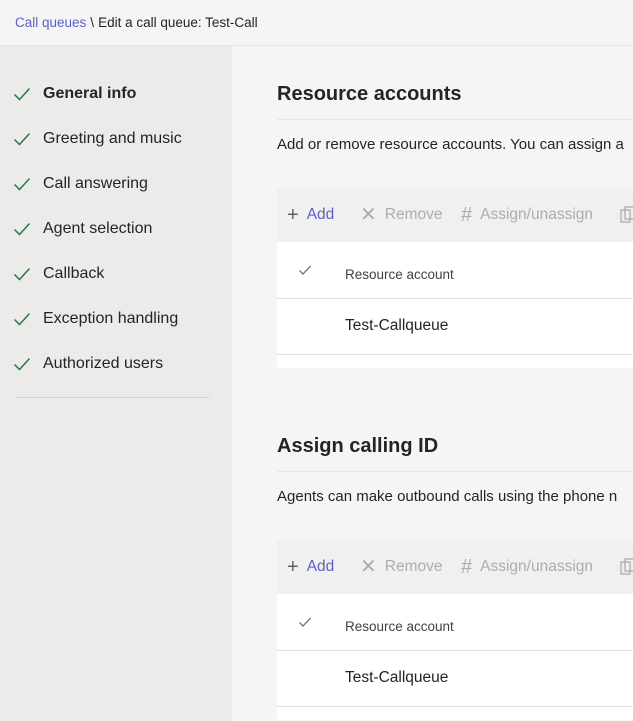 The height and width of the screenshot is (721, 633). I want to click on sidebar-item-label: Authorized users, so click(103, 363).